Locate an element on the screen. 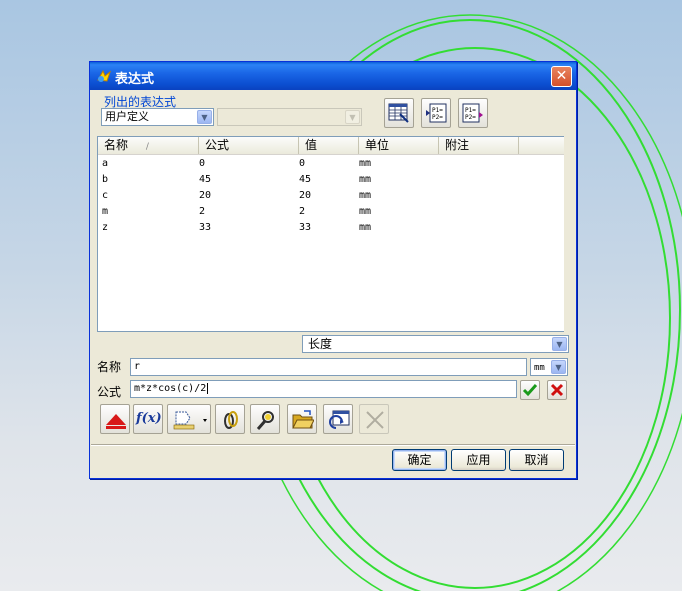 The height and width of the screenshot is (591, 682). cell-value: 33 is located at coordinates (305, 227).